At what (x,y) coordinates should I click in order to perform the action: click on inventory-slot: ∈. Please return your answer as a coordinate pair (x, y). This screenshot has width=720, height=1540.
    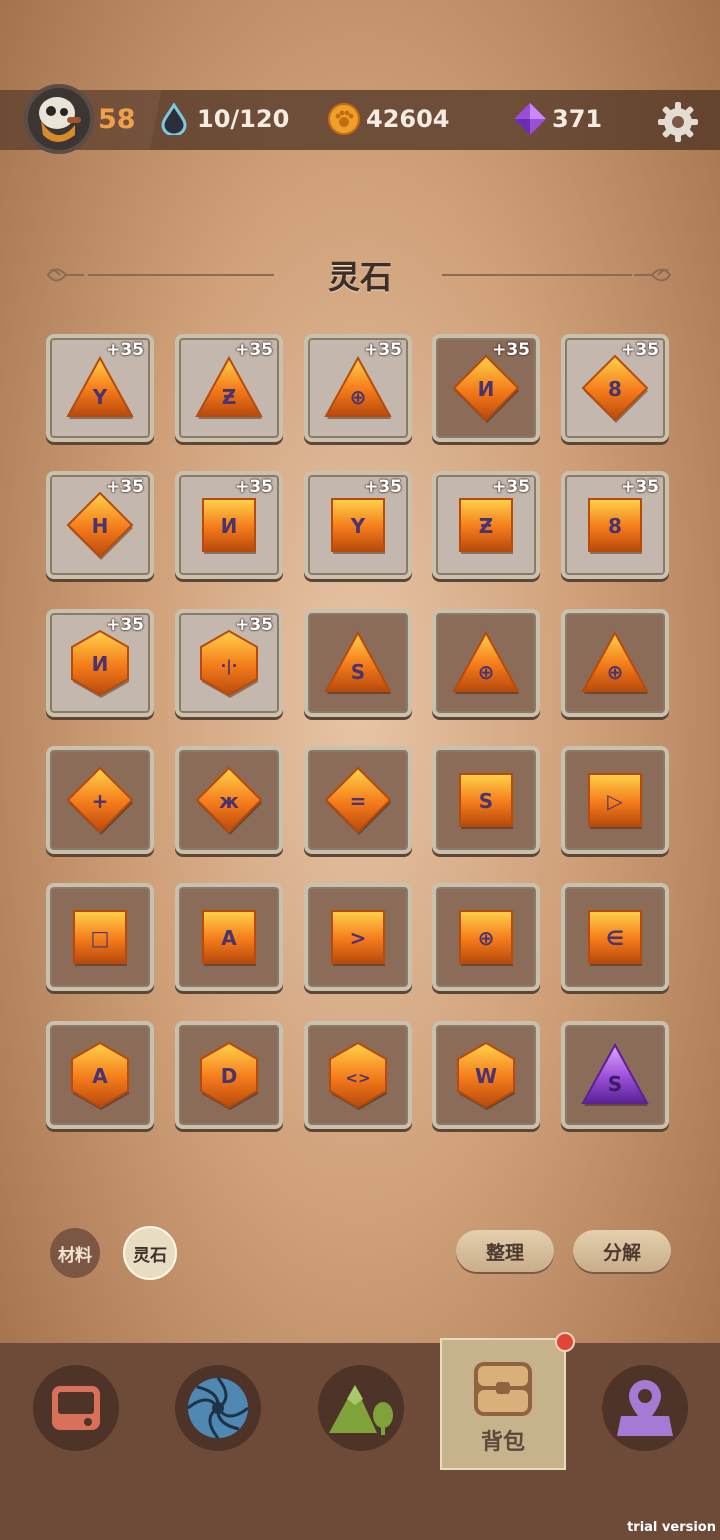
    Looking at the image, I should click on (615, 937).